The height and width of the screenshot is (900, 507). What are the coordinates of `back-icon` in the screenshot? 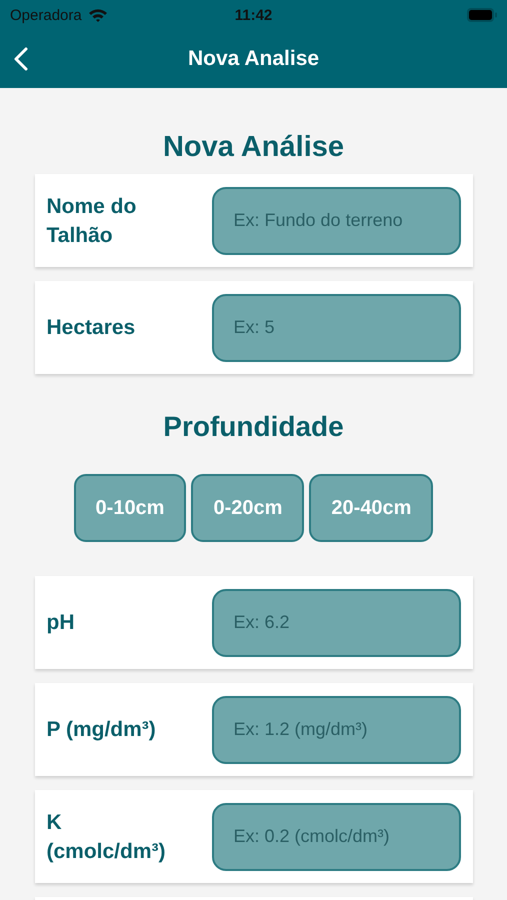 It's located at (21, 59).